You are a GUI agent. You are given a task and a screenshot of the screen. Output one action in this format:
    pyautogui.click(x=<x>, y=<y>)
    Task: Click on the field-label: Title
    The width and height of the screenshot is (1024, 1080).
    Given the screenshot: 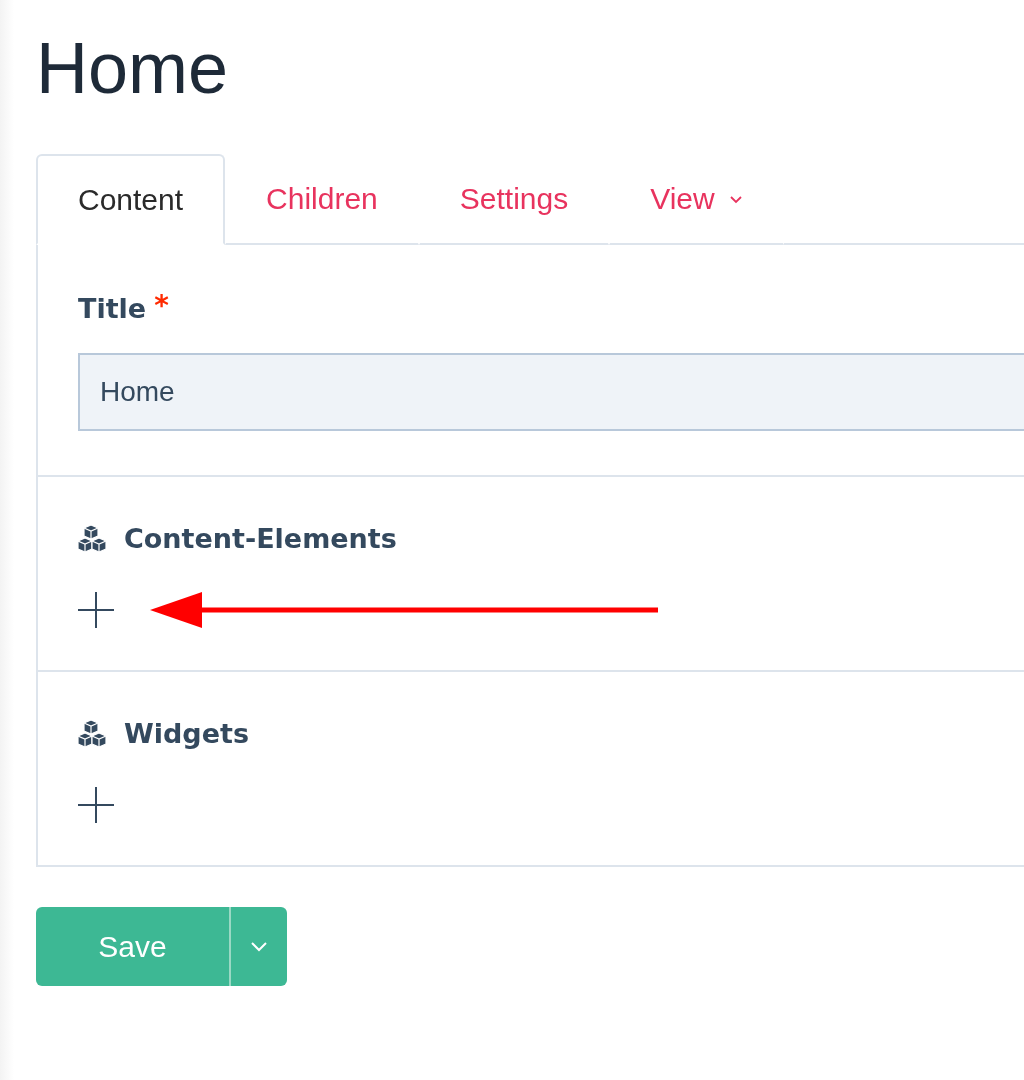 What is the action you would take?
    pyautogui.click(x=112, y=309)
    